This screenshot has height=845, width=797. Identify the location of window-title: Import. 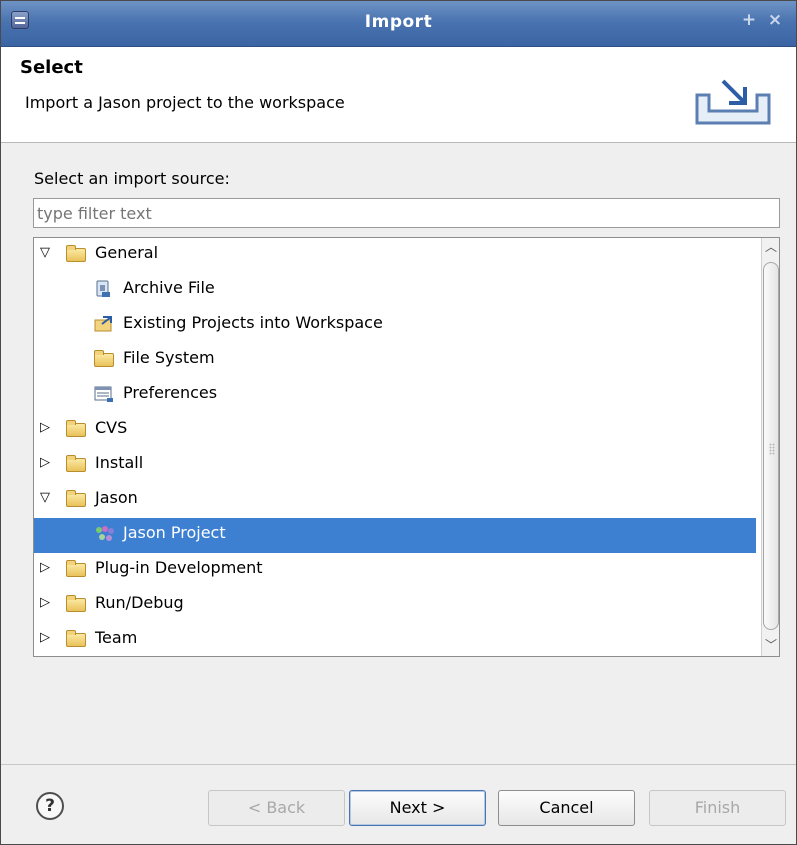
(398, 22).